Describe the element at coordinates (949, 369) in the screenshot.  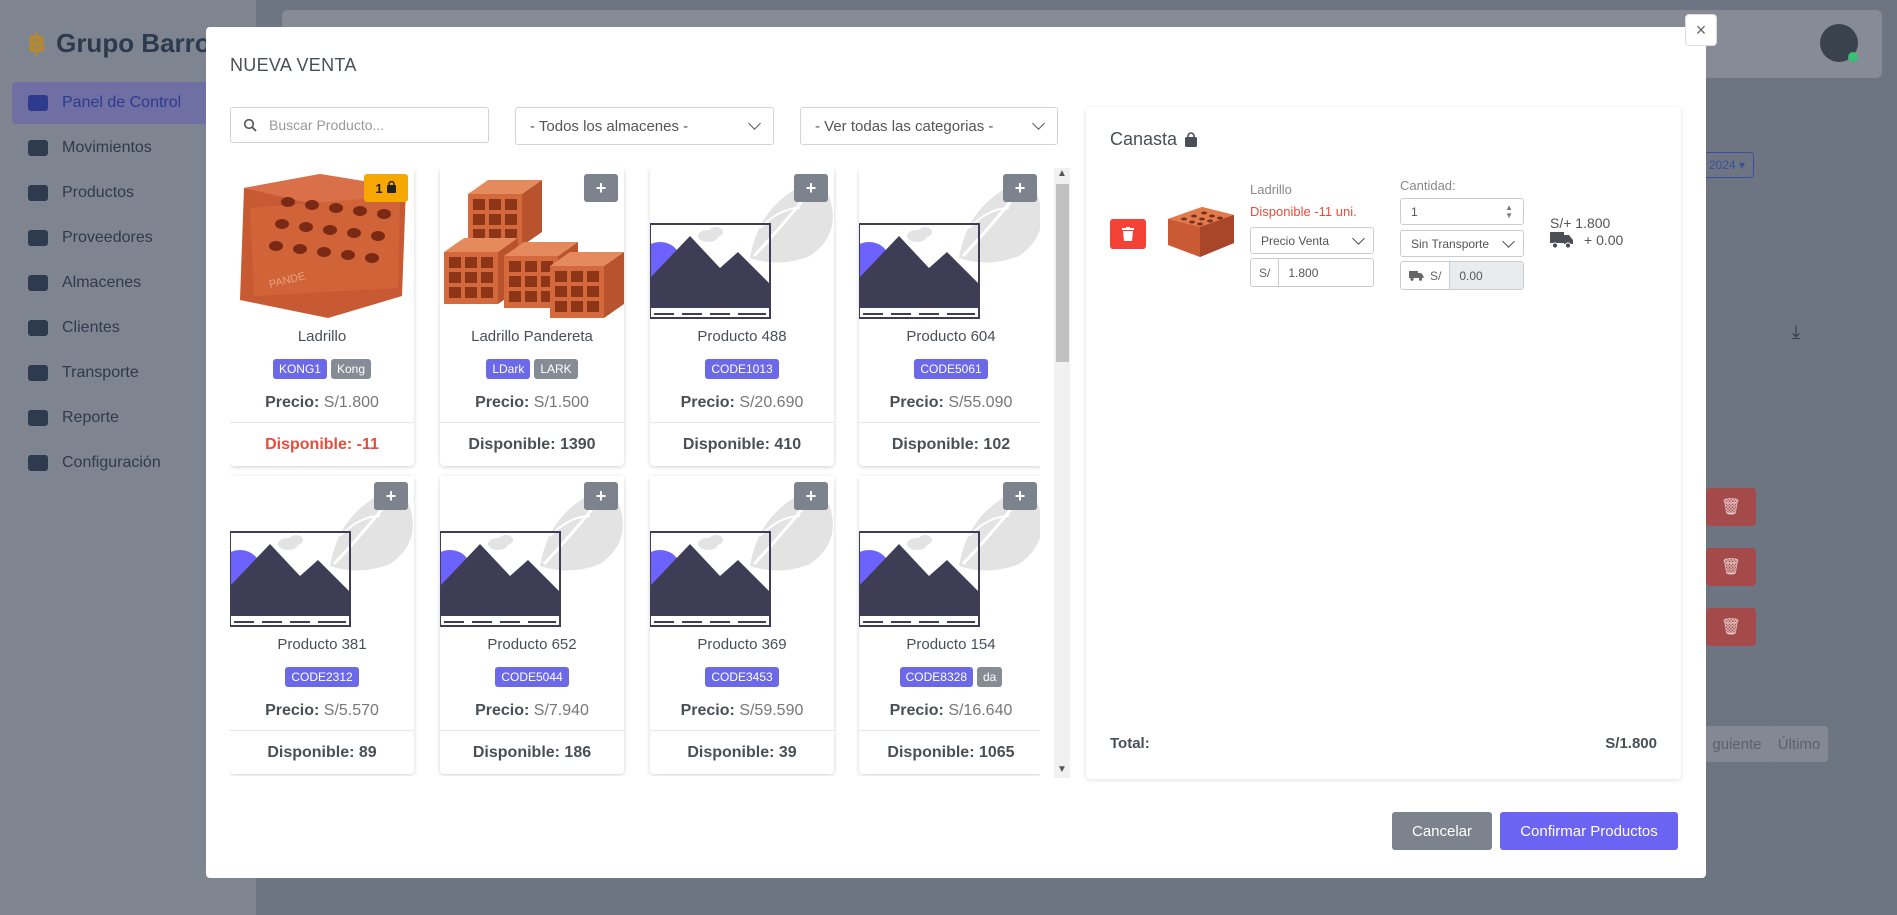
I see `product-tags: CODE5061` at that location.